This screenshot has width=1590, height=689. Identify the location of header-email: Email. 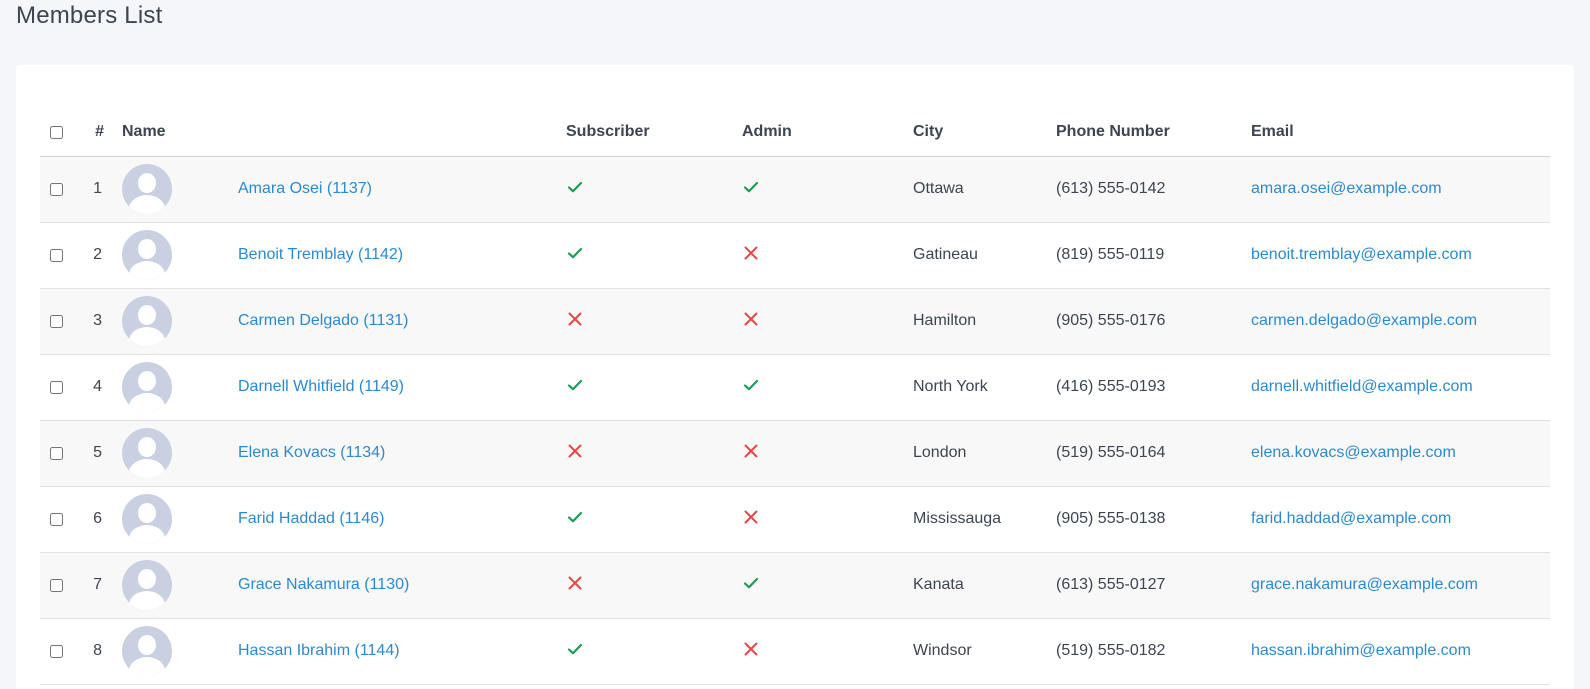
(1272, 132).